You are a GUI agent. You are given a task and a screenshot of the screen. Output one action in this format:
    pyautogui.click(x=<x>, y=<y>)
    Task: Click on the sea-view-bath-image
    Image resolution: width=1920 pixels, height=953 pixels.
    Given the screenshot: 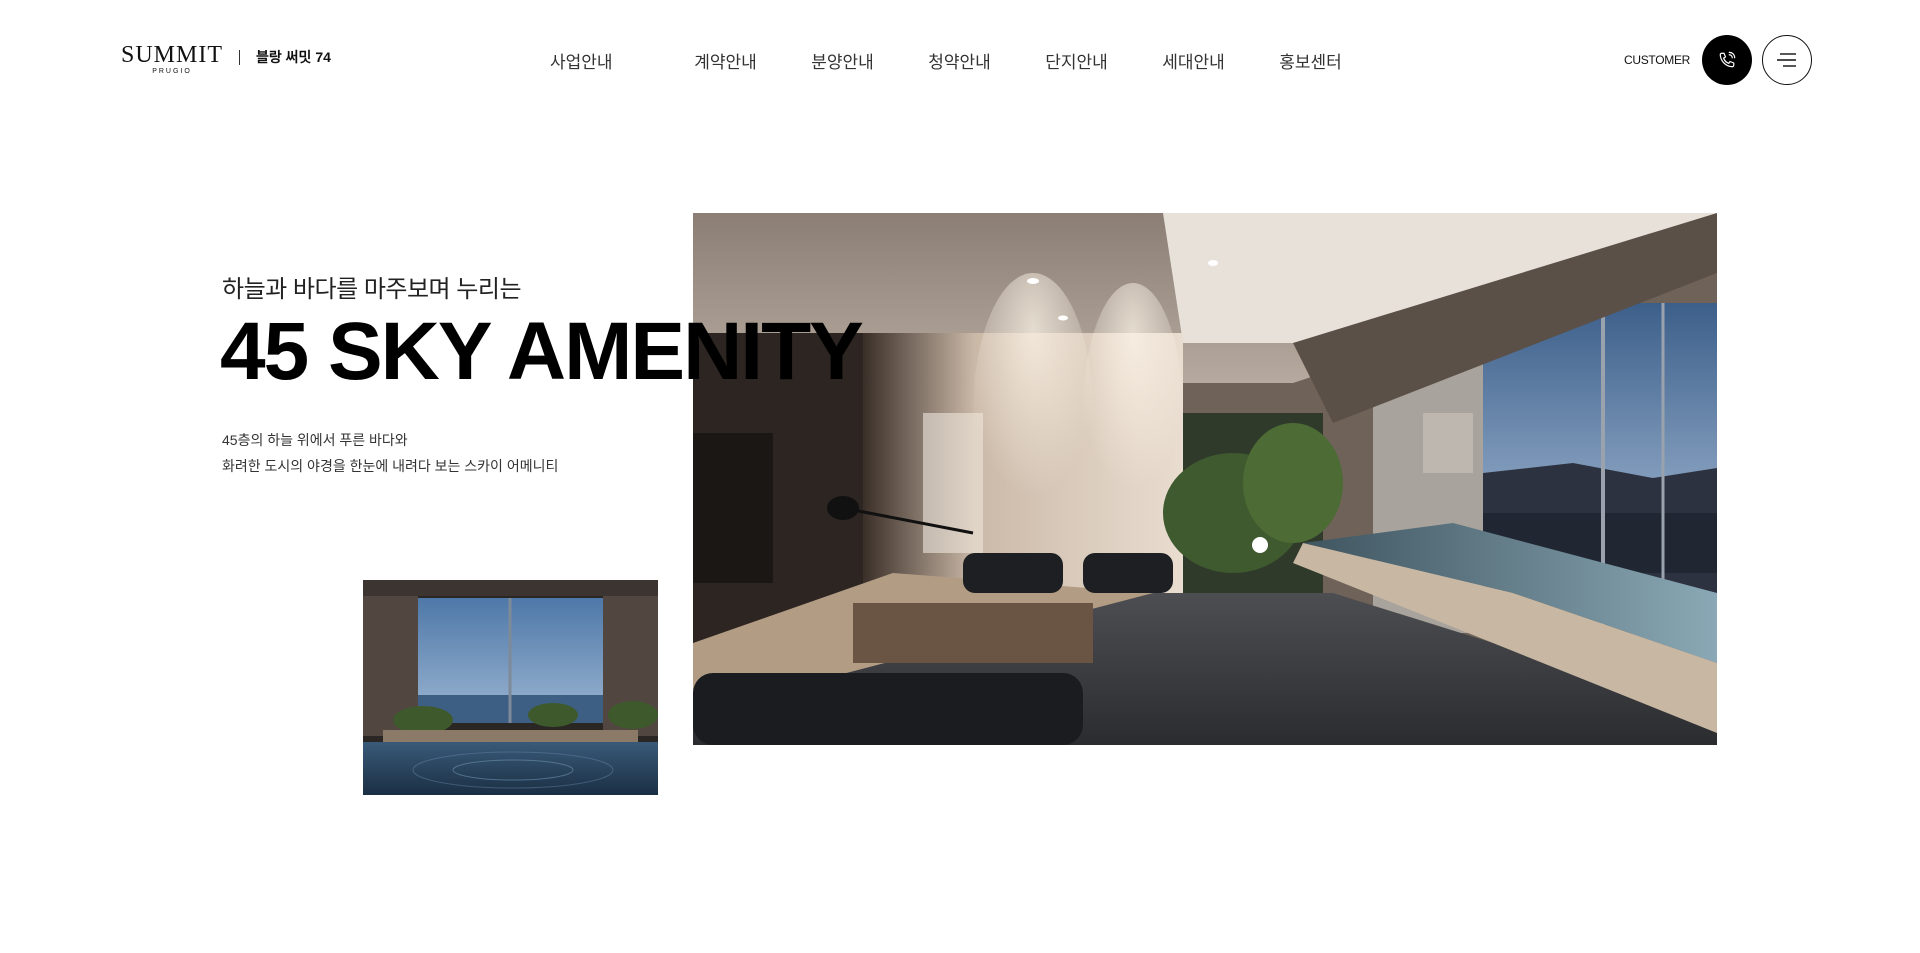 What is the action you would take?
    pyautogui.click(x=510, y=687)
    